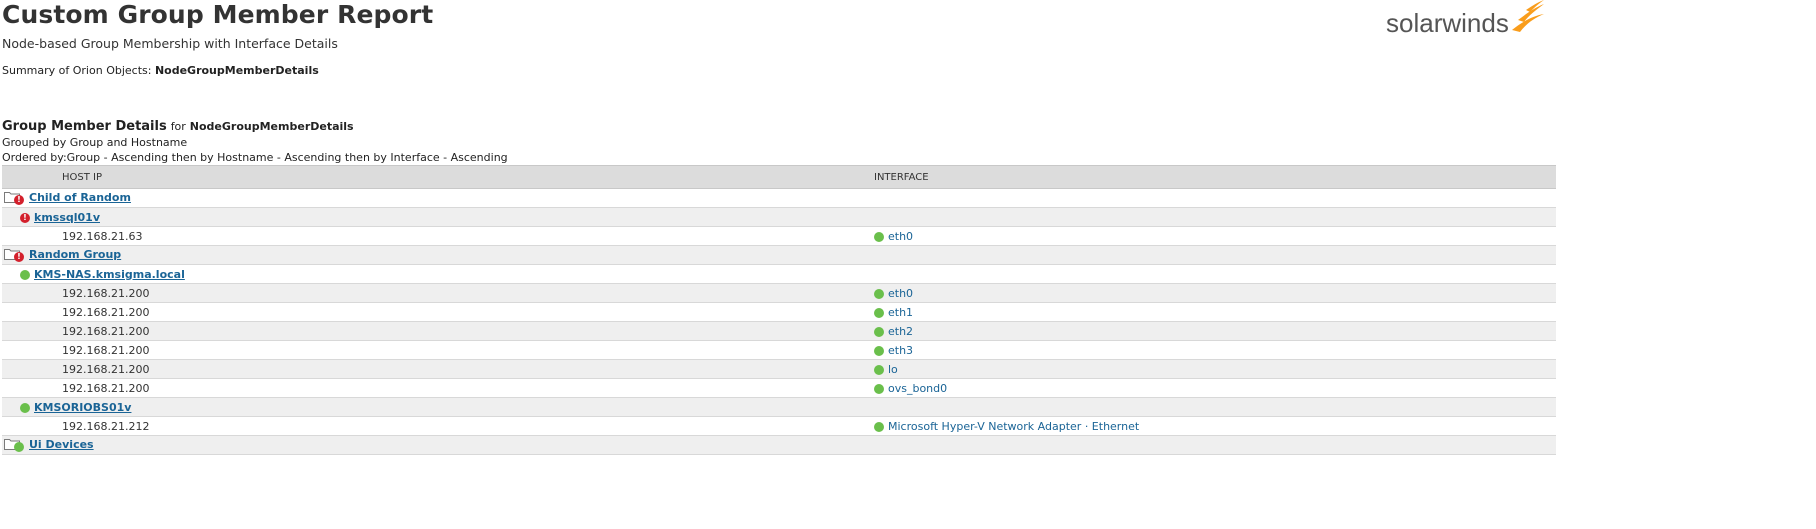 The width and height of the screenshot is (1816, 529). Describe the element at coordinates (77, 70) in the screenshot. I see `summary-label: Summary of Orion Objects:` at that location.